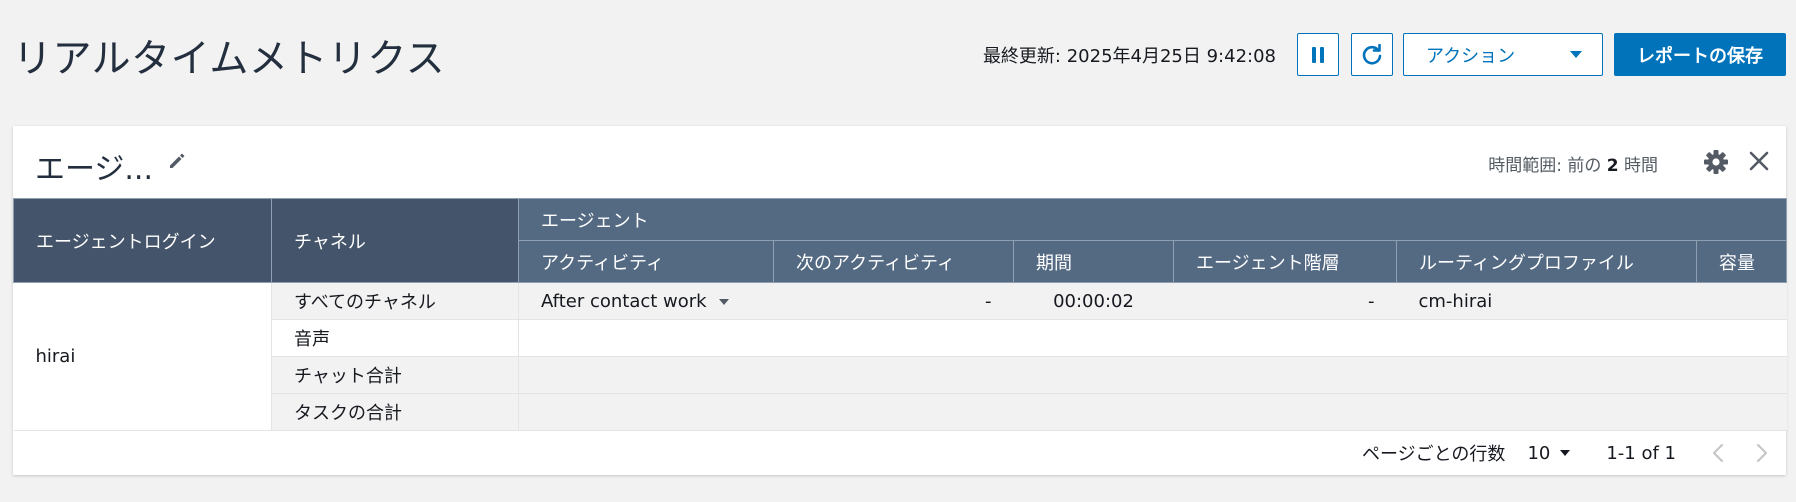 The height and width of the screenshot is (502, 1796). I want to click on column-header-routing-profile: ルーティングプロファイル, so click(1546, 261).